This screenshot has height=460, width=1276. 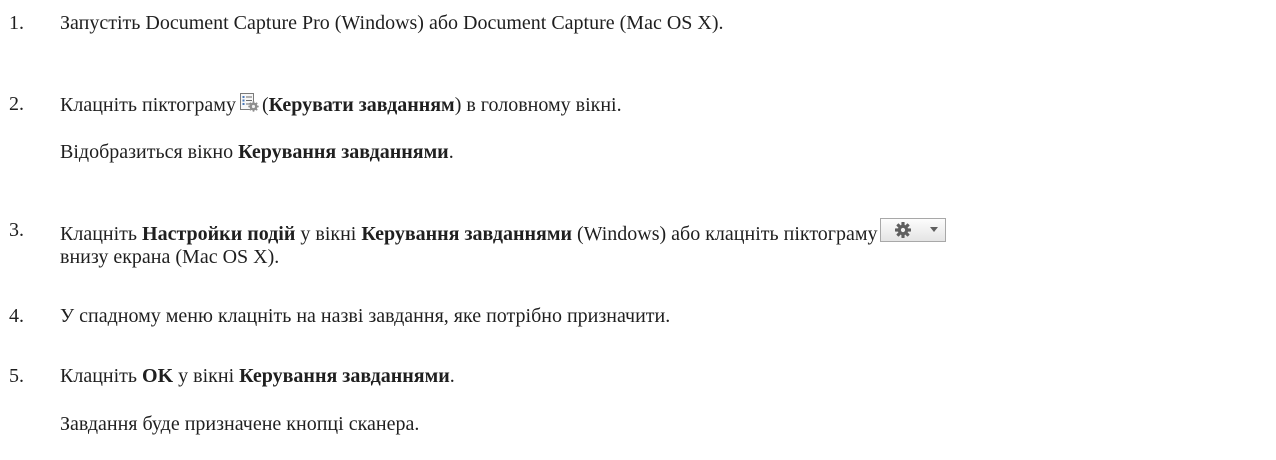 I want to click on step-number: 5., so click(x=16, y=376).